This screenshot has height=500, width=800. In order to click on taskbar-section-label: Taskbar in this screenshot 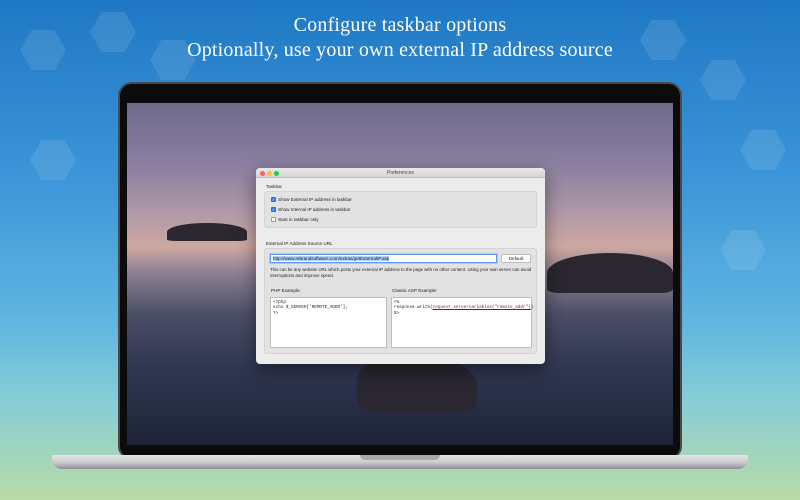, I will do `click(274, 186)`.